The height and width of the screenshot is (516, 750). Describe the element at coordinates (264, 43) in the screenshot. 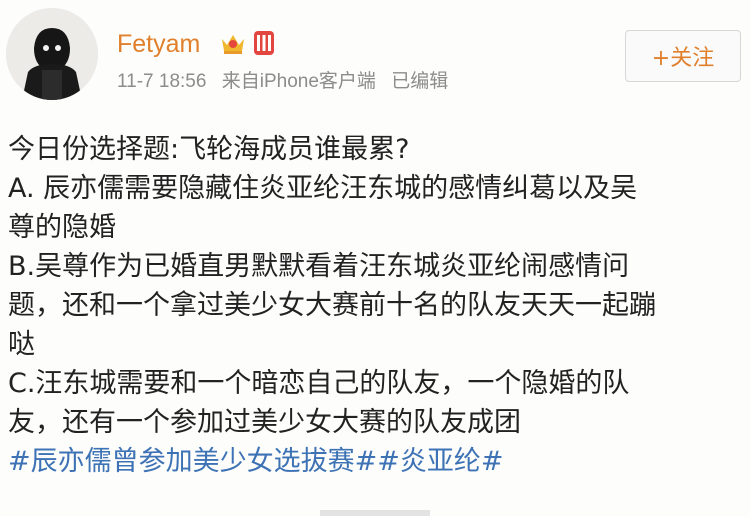

I see `vip-member-icon` at that location.